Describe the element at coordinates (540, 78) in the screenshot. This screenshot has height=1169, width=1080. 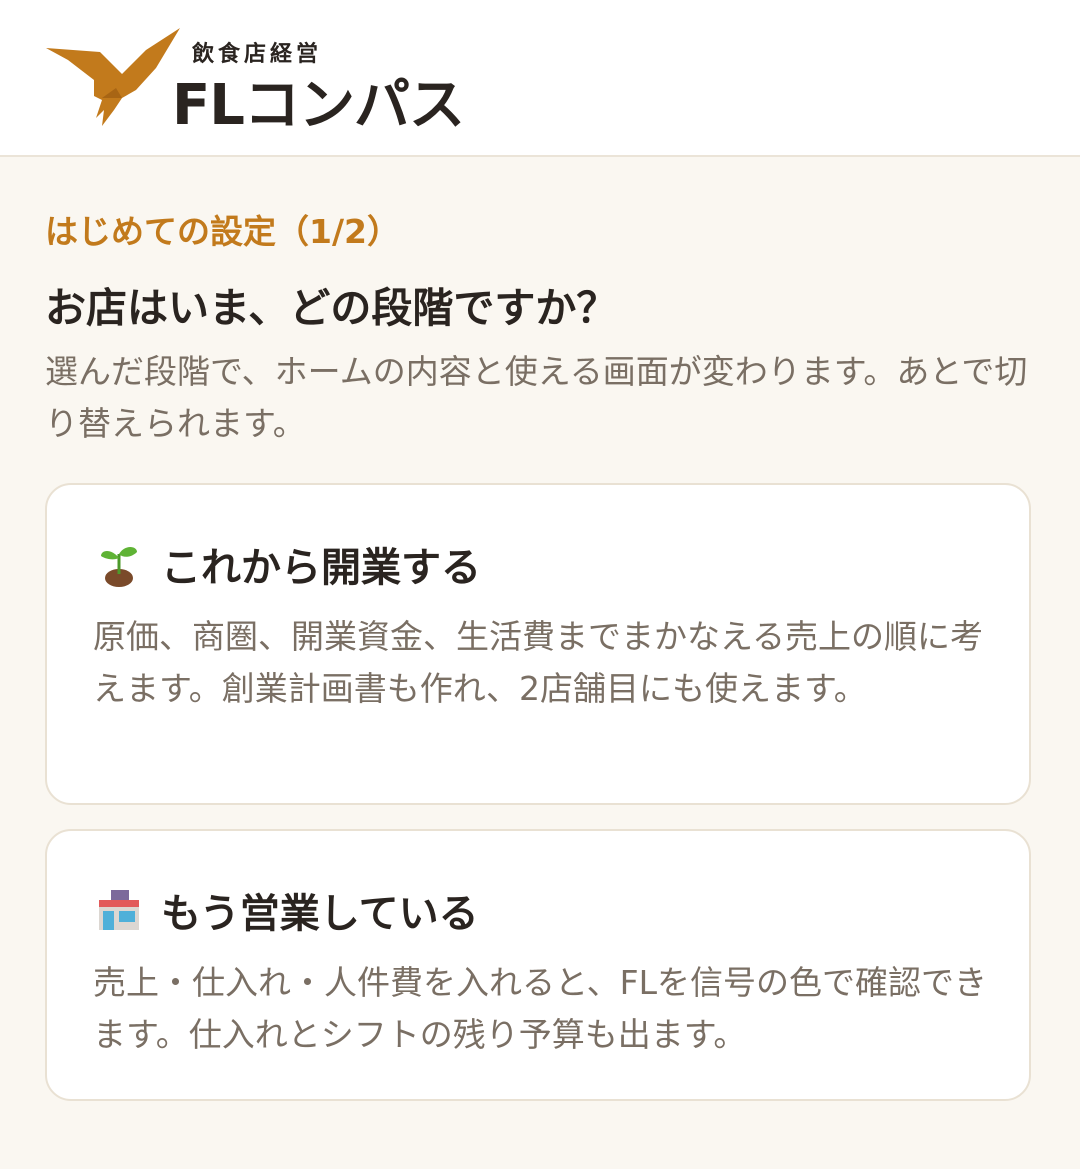
I see `app-header: 飲食店経営 FLコンパス` at that location.